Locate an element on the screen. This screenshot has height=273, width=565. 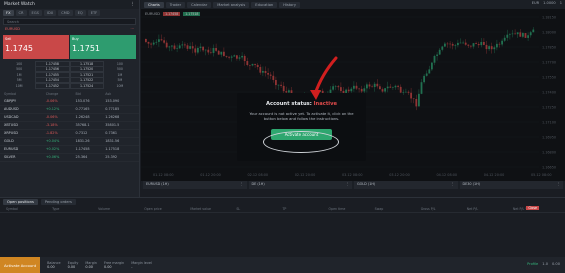
filter-tab-idx: IDX is located at coordinates (50, 13).